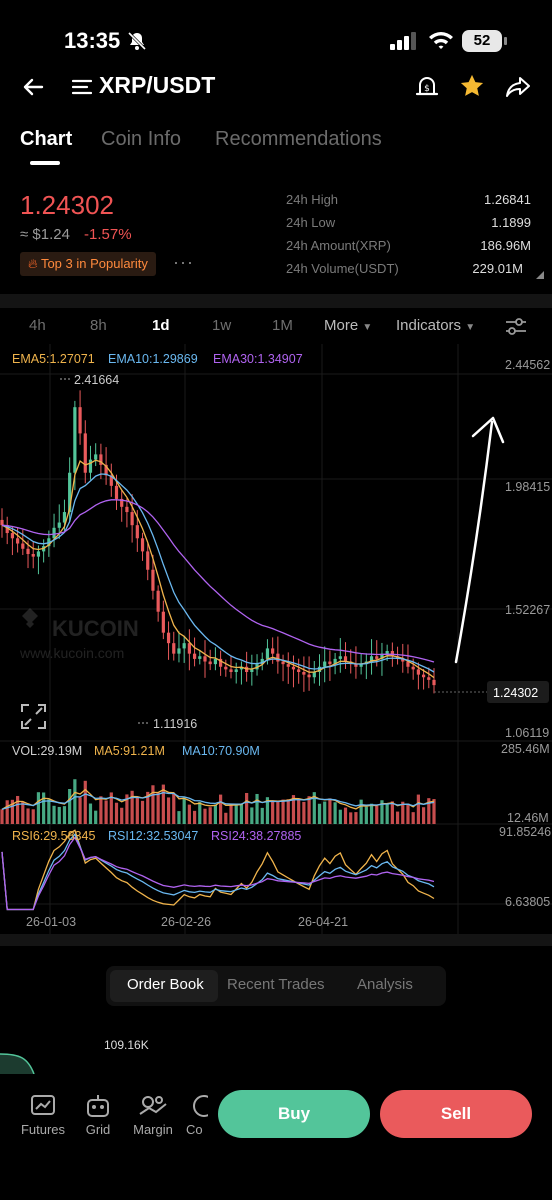  What do you see at coordinates (153, 836) in the screenshot?
I see `legend-rsi12: RSI12:32.53047` at bounding box center [153, 836].